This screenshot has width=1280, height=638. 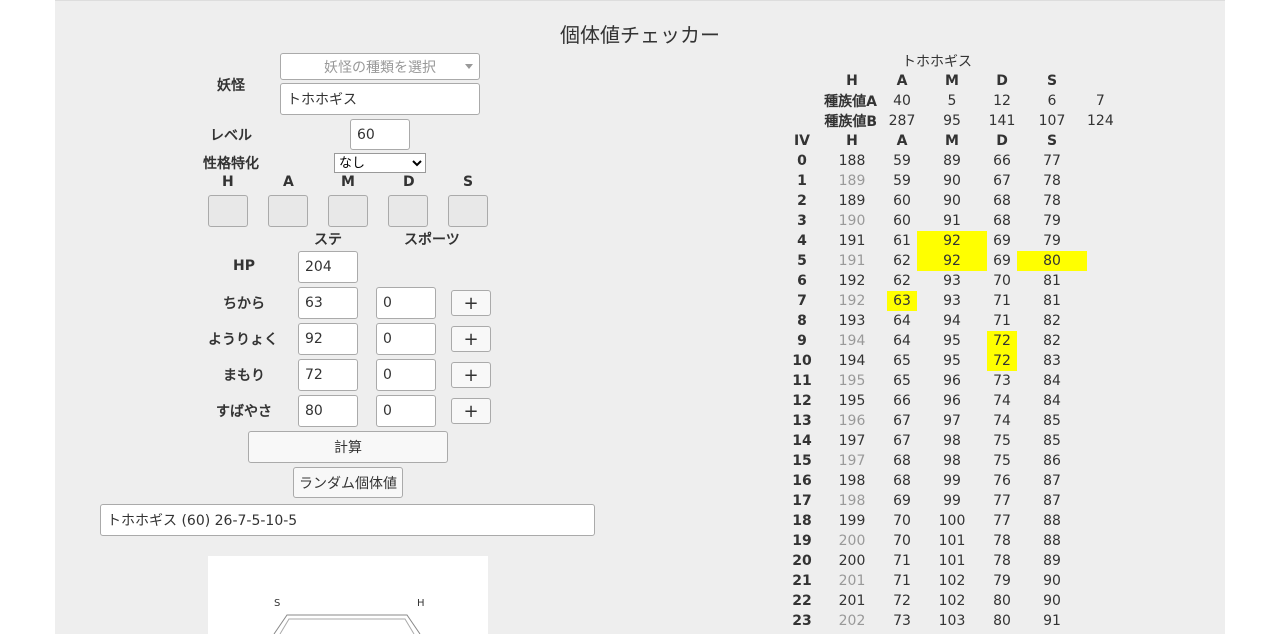 I want to click on iv-cell: 191, so click(x=852, y=241).